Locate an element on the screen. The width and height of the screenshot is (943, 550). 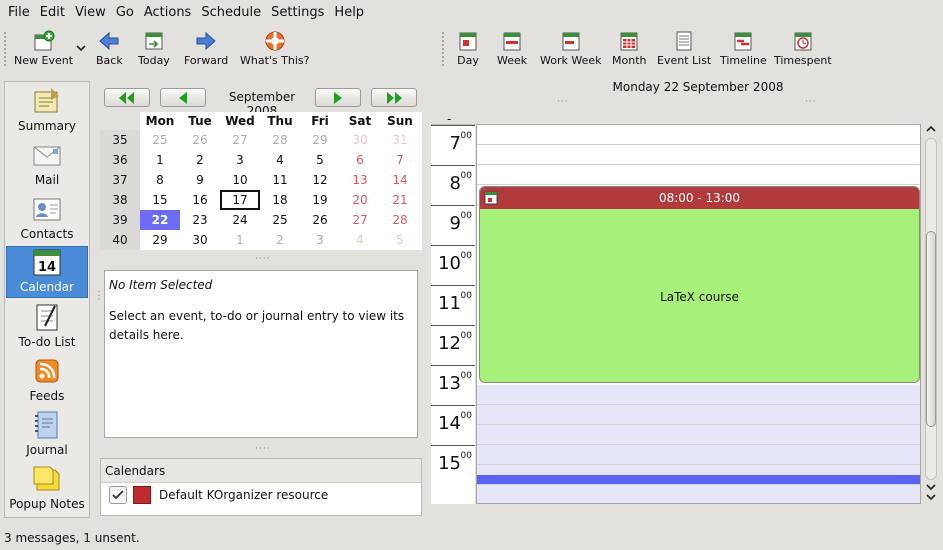
week-number: 40 is located at coordinates (120, 240).